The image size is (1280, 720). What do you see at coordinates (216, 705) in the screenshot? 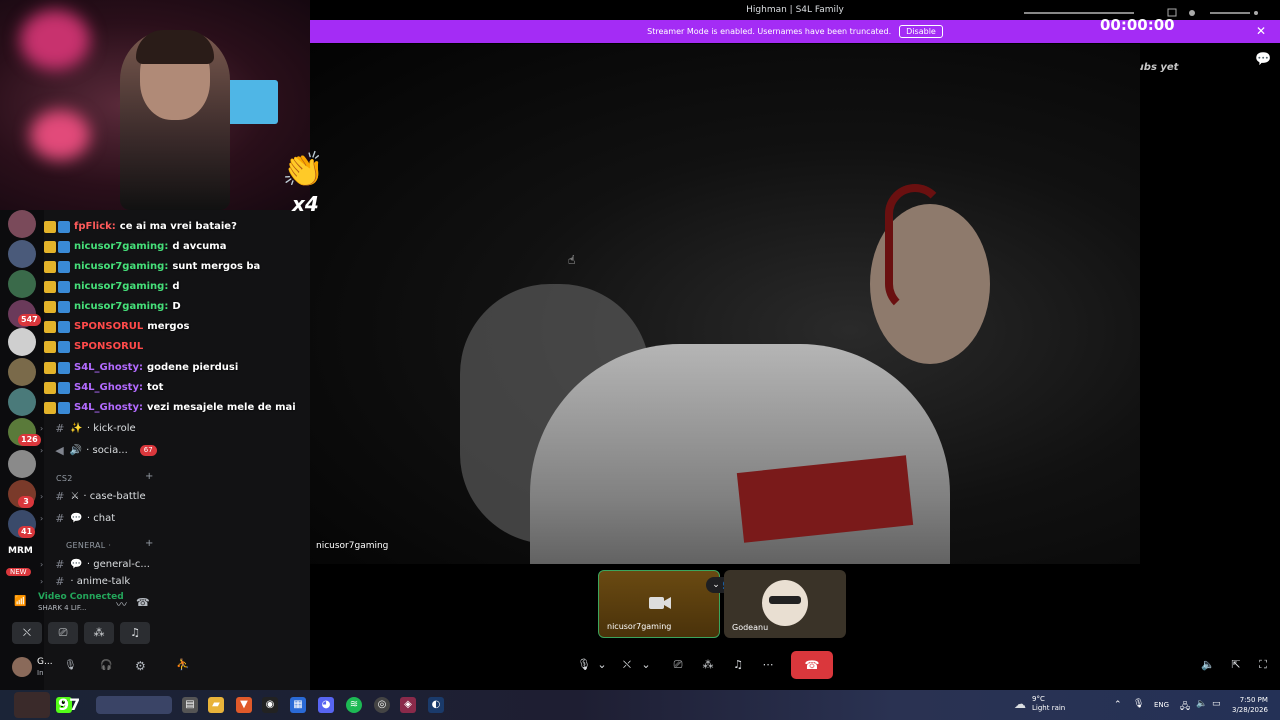
I see `file-explorer-icon: ▰` at bounding box center [216, 705].